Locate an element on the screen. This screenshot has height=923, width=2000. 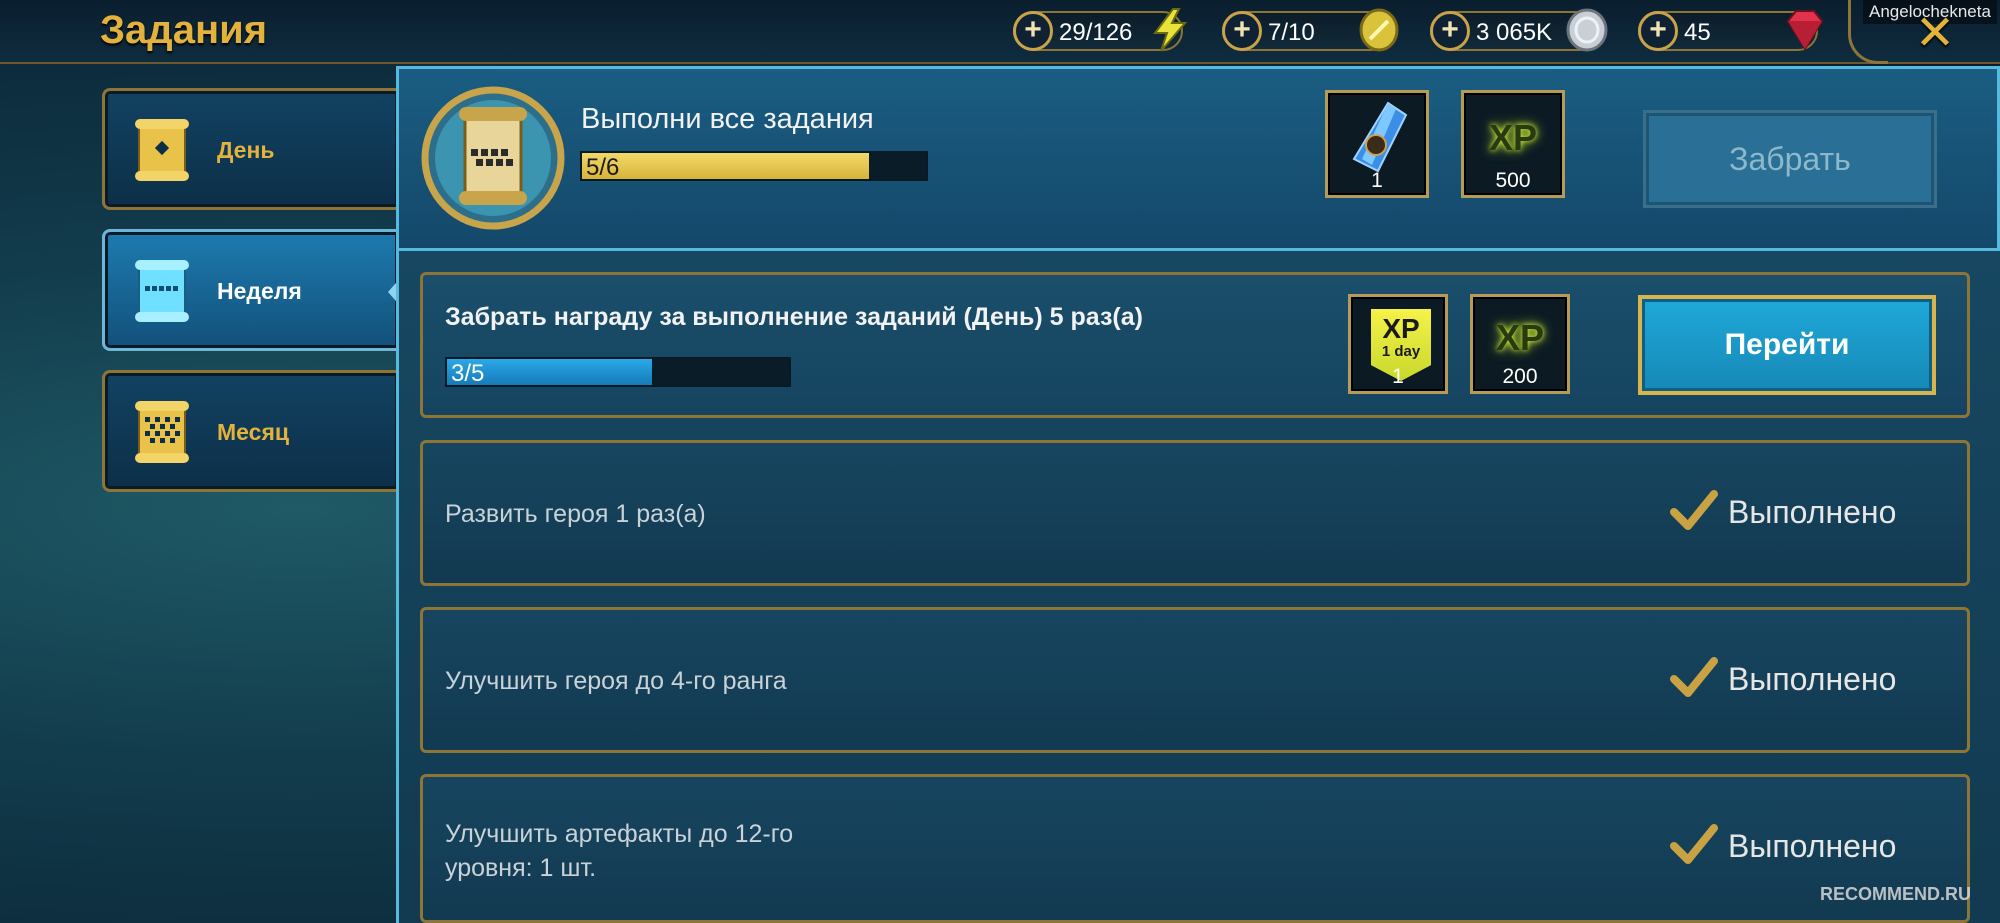
reward-mystery-shard: 1 is located at coordinates (1377, 144).